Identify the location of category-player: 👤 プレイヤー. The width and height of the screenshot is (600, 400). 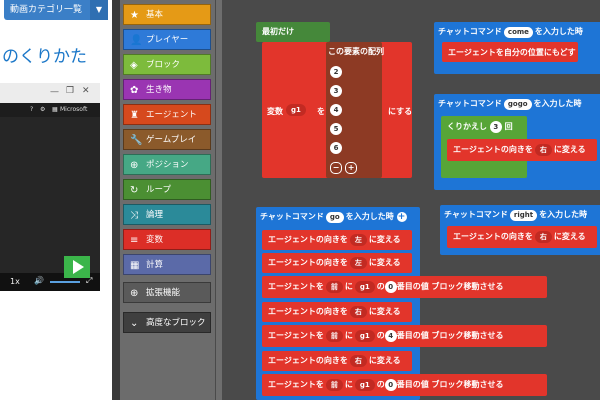
(167, 39).